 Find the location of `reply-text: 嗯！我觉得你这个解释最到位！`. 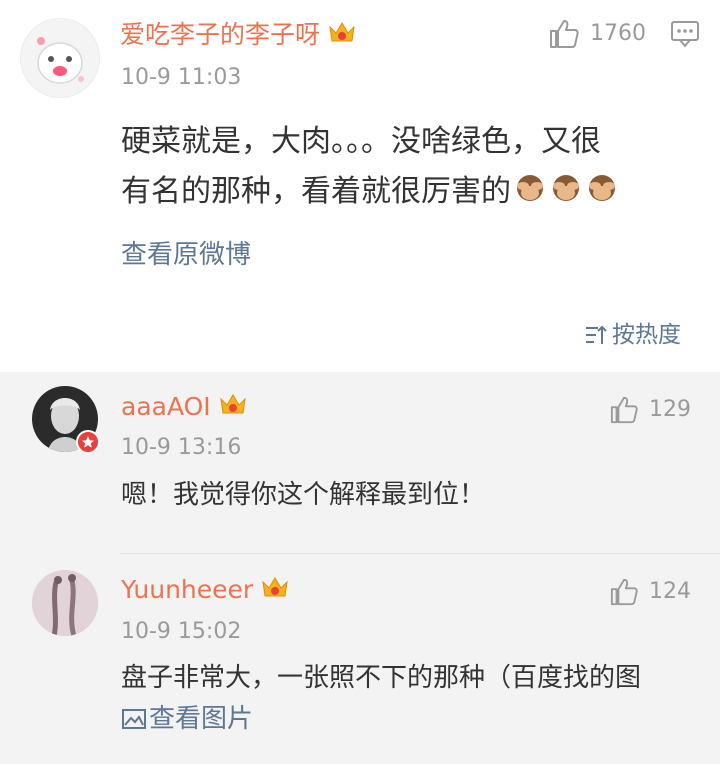

reply-text: 嗯！我觉得你这个解释最到位！ is located at coordinates (303, 495).